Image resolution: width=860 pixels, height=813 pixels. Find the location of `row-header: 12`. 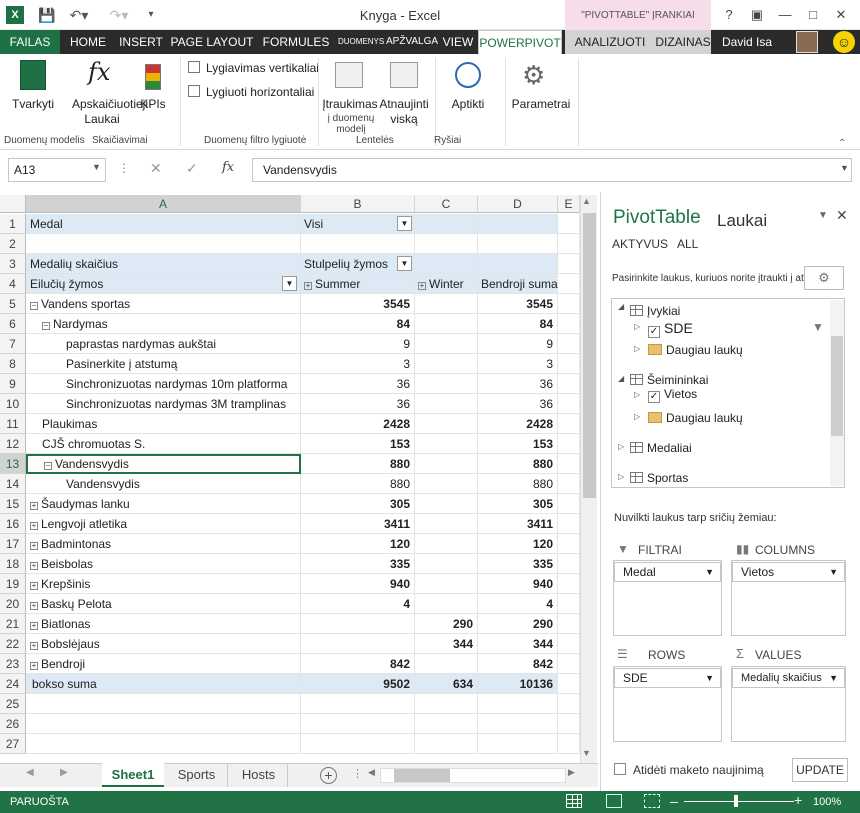

row-header: 12 is located at coordinates (13, 444).